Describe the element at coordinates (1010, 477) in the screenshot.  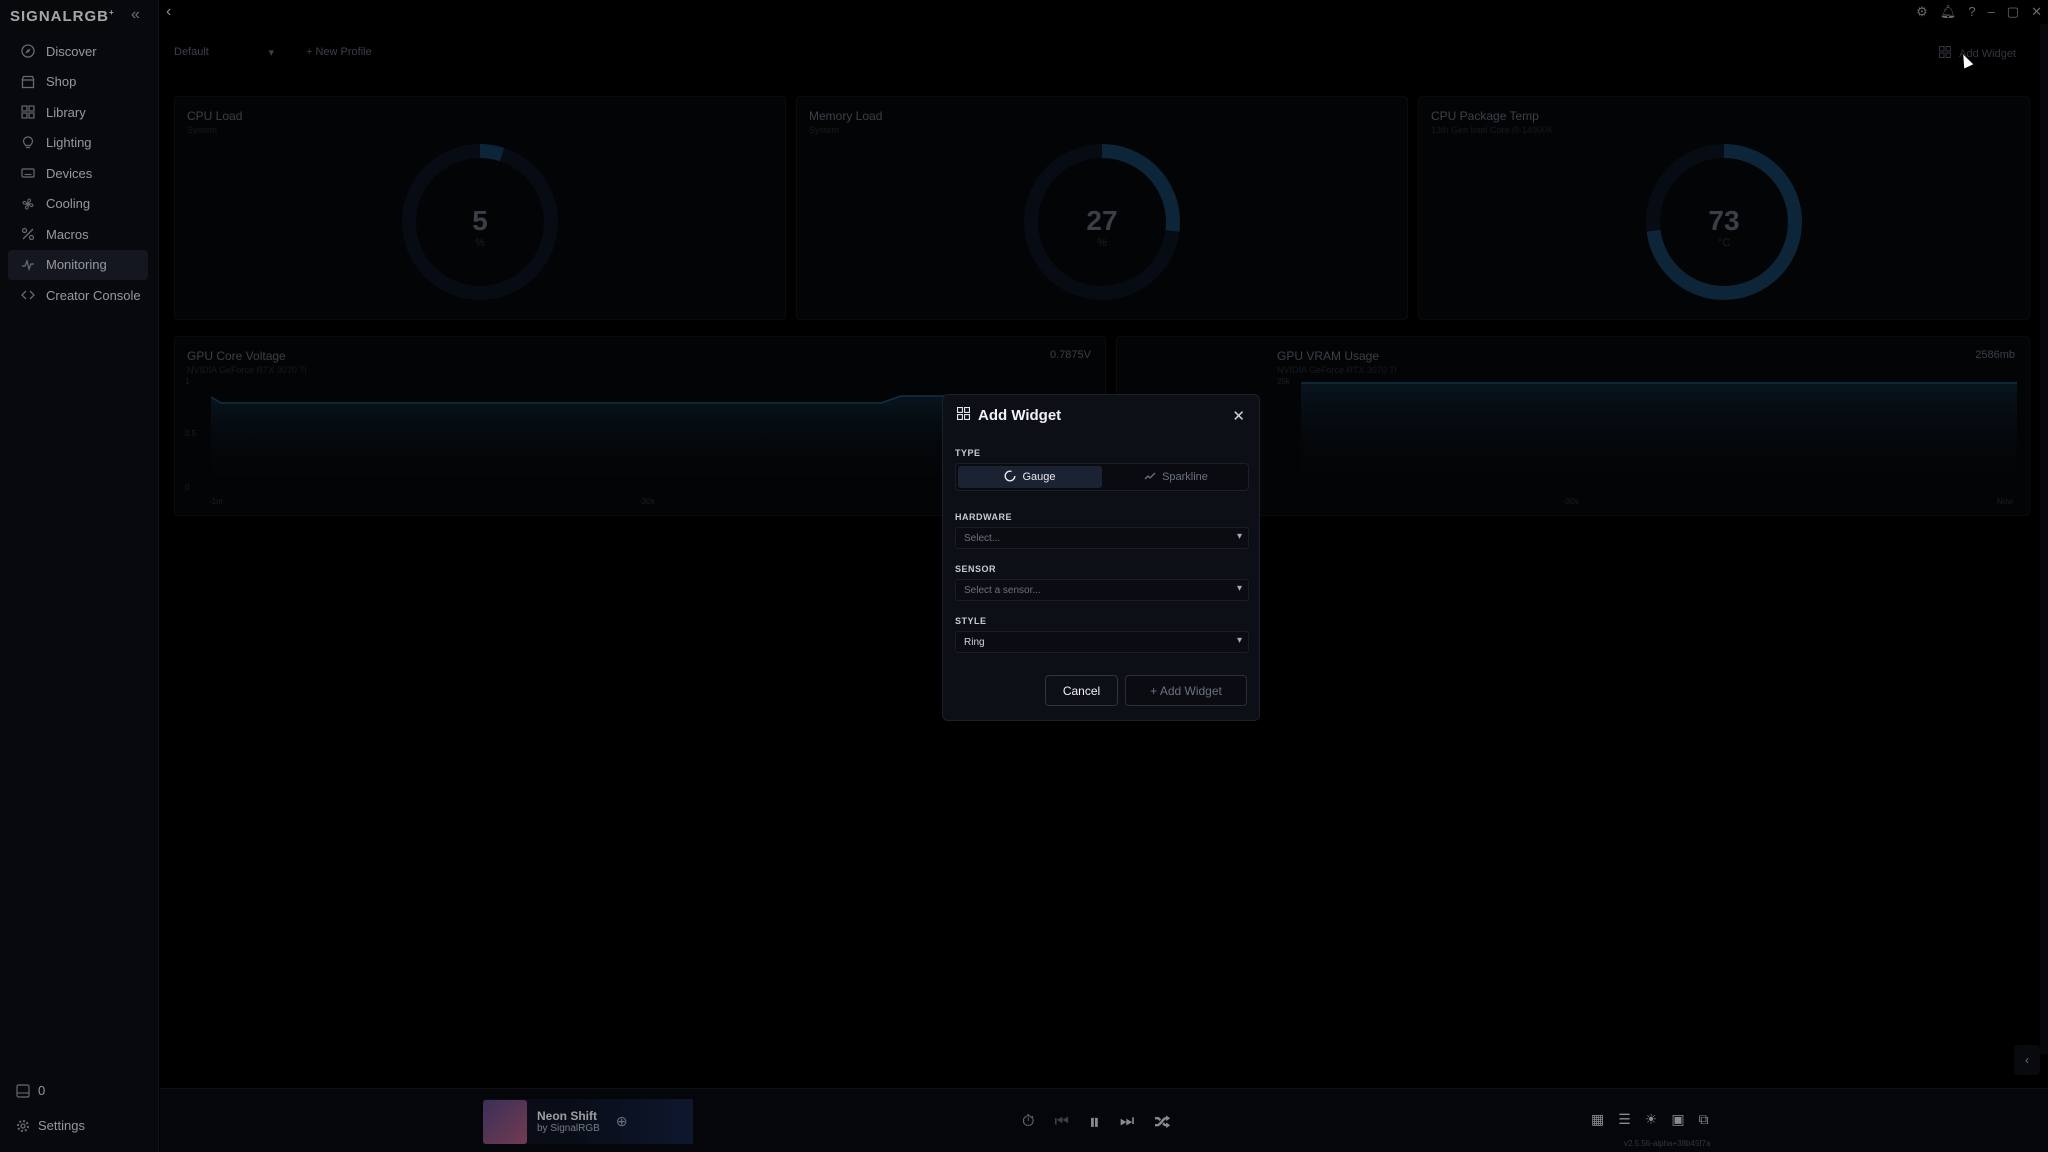
I see `gauge-icon` at that location.